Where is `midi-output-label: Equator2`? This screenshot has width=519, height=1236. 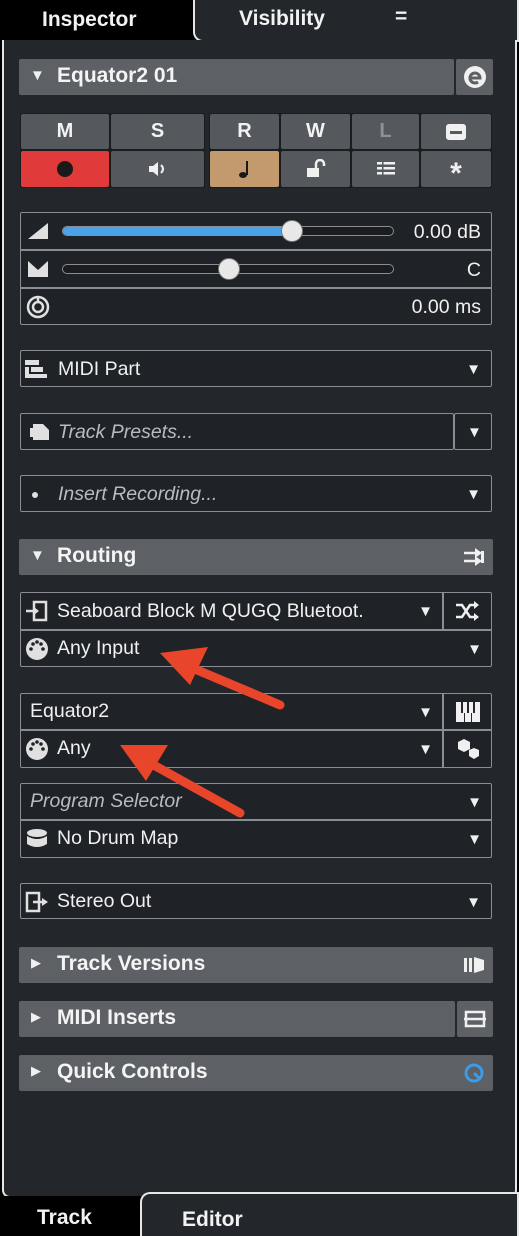 midi-output-label: Equator2 is located at coordinates (70, 711).